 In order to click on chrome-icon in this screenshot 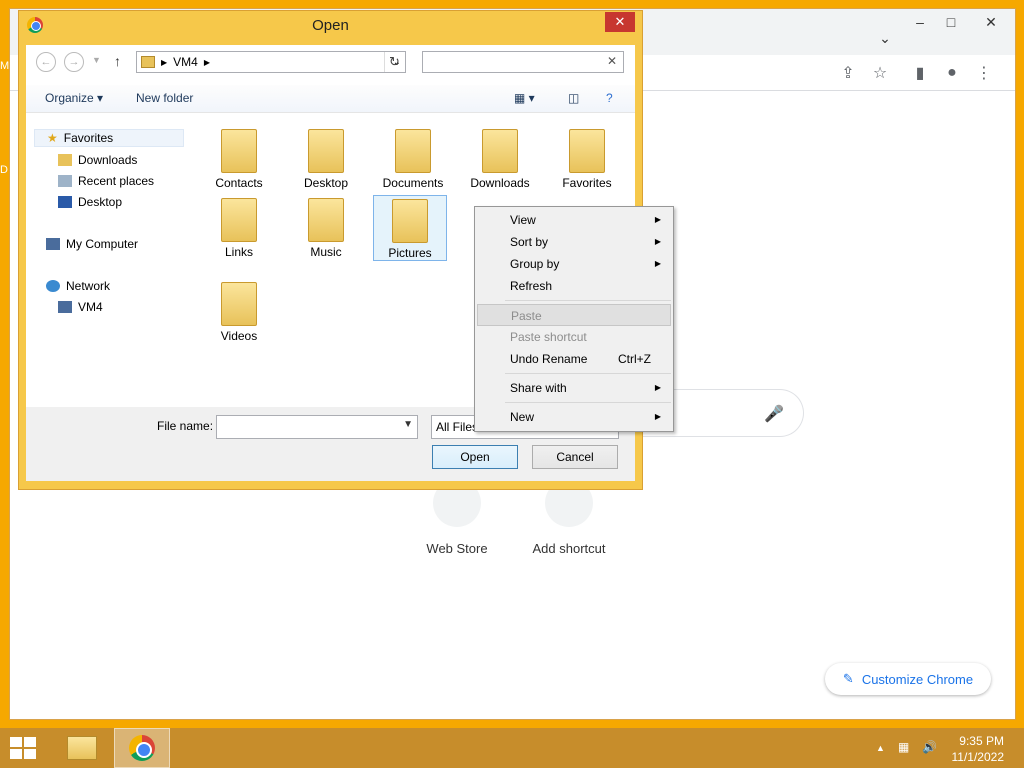, I will do `click(142, 748)`.